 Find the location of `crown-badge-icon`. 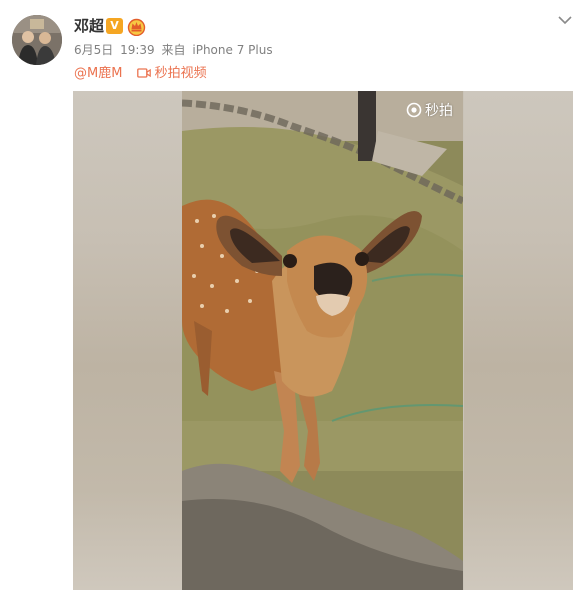

crown-badge-icon is located at coordinates (136, 26).